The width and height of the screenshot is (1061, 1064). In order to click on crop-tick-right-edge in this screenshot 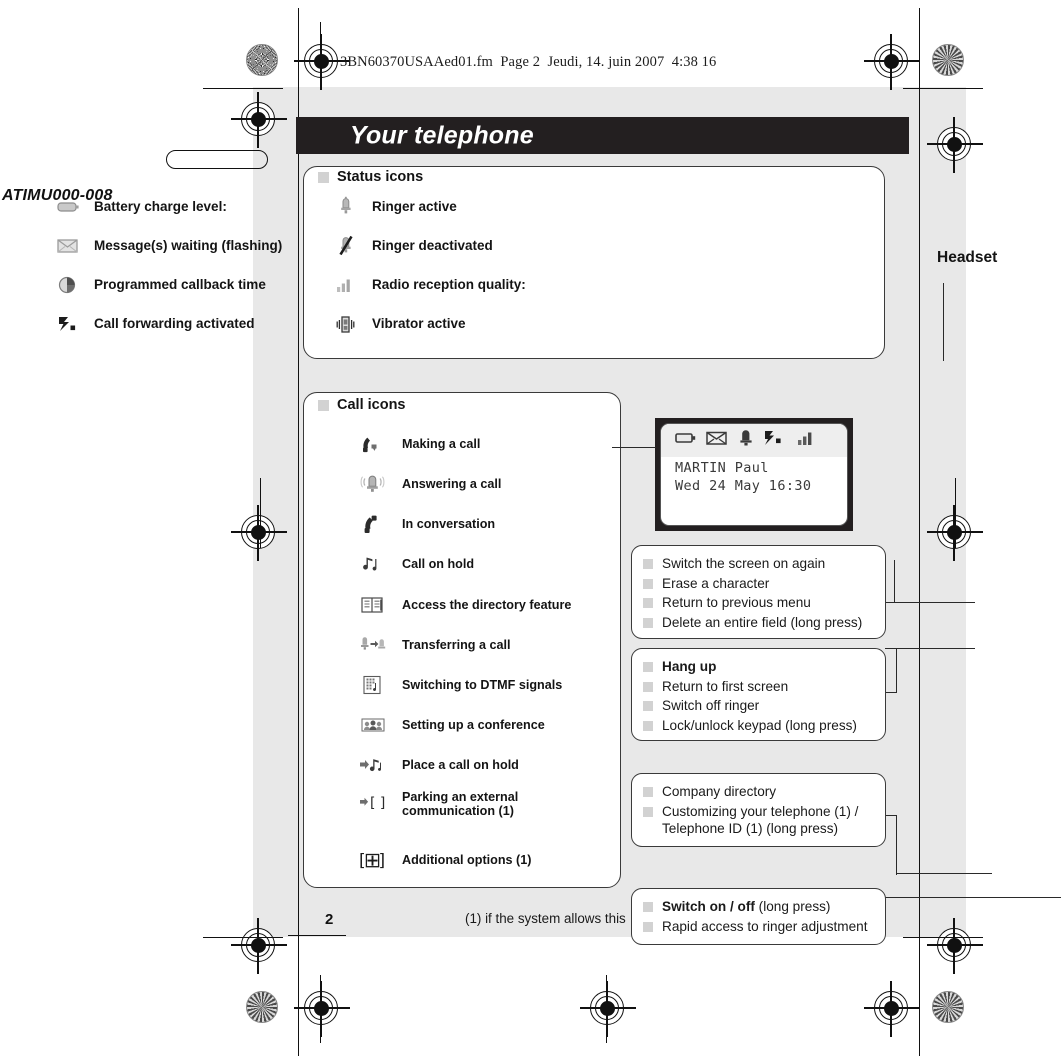, I will do `click(956, 513)`.